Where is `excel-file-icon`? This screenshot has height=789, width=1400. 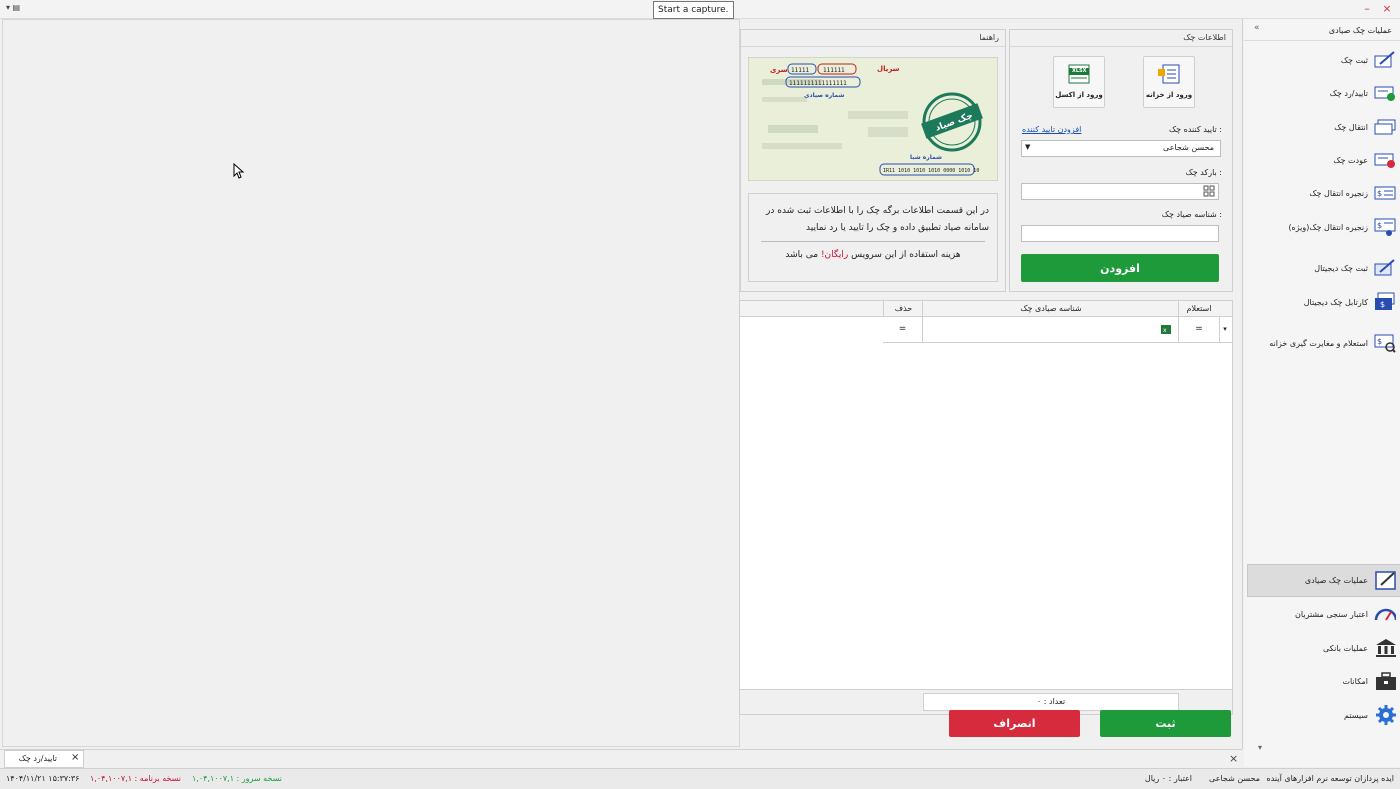 excel-file-icon is located at coordinates (1079, 74).